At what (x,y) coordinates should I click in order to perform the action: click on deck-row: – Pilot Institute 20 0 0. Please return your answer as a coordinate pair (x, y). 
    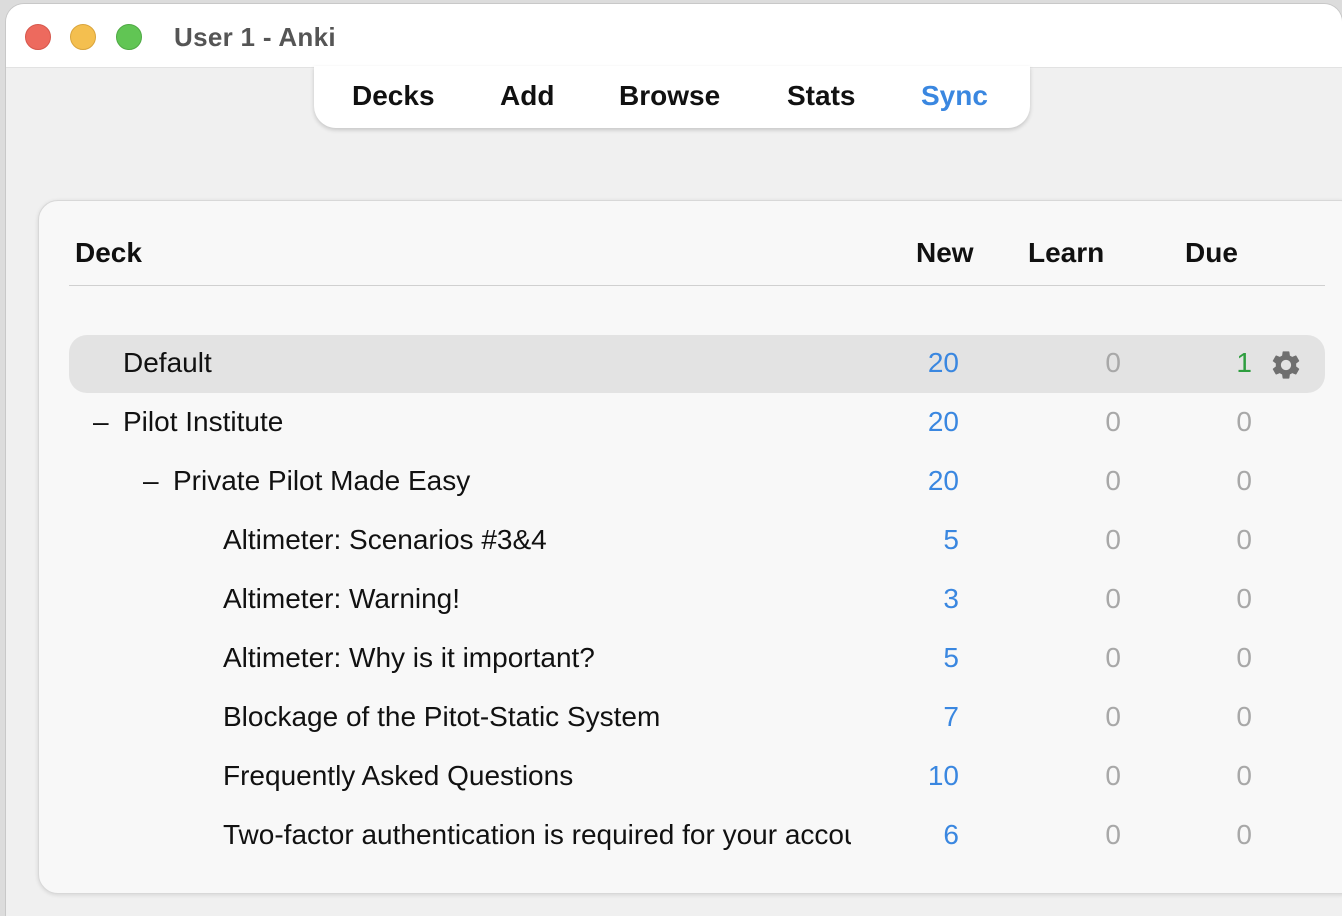
    Looking at the image, I should click on (697, 423).